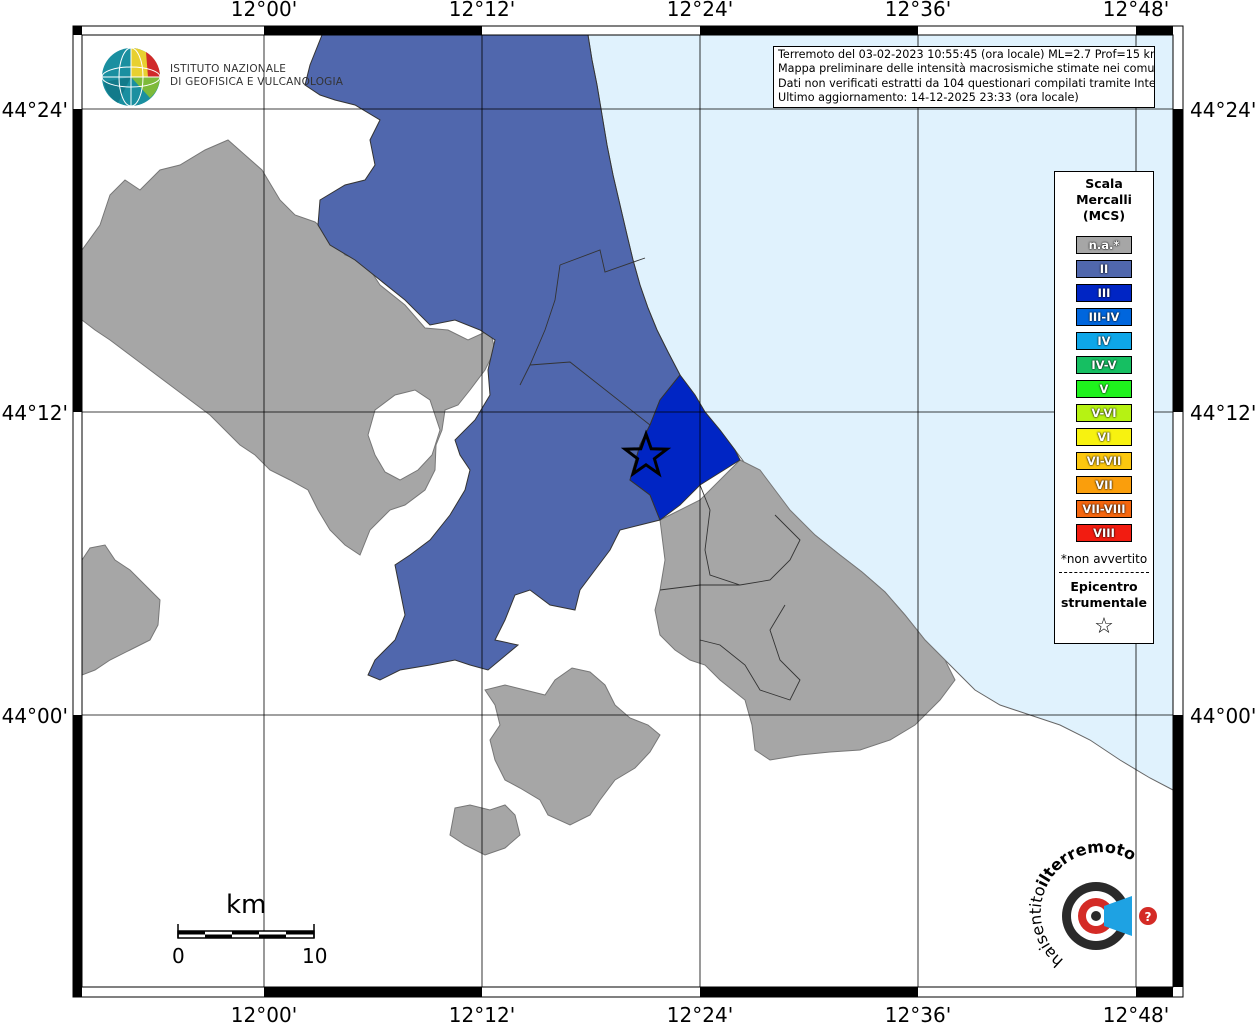 This screenshot has width=1256, height=1024. Describe the element at coordinates (1104, 485) in the screenshot. I see `legend-item: VII` at that location.